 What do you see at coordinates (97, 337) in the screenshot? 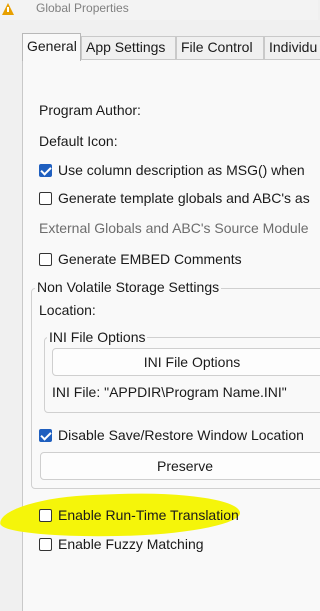
I see `ini-file-options-title: INI File Options` at bounding box center [97, 337].